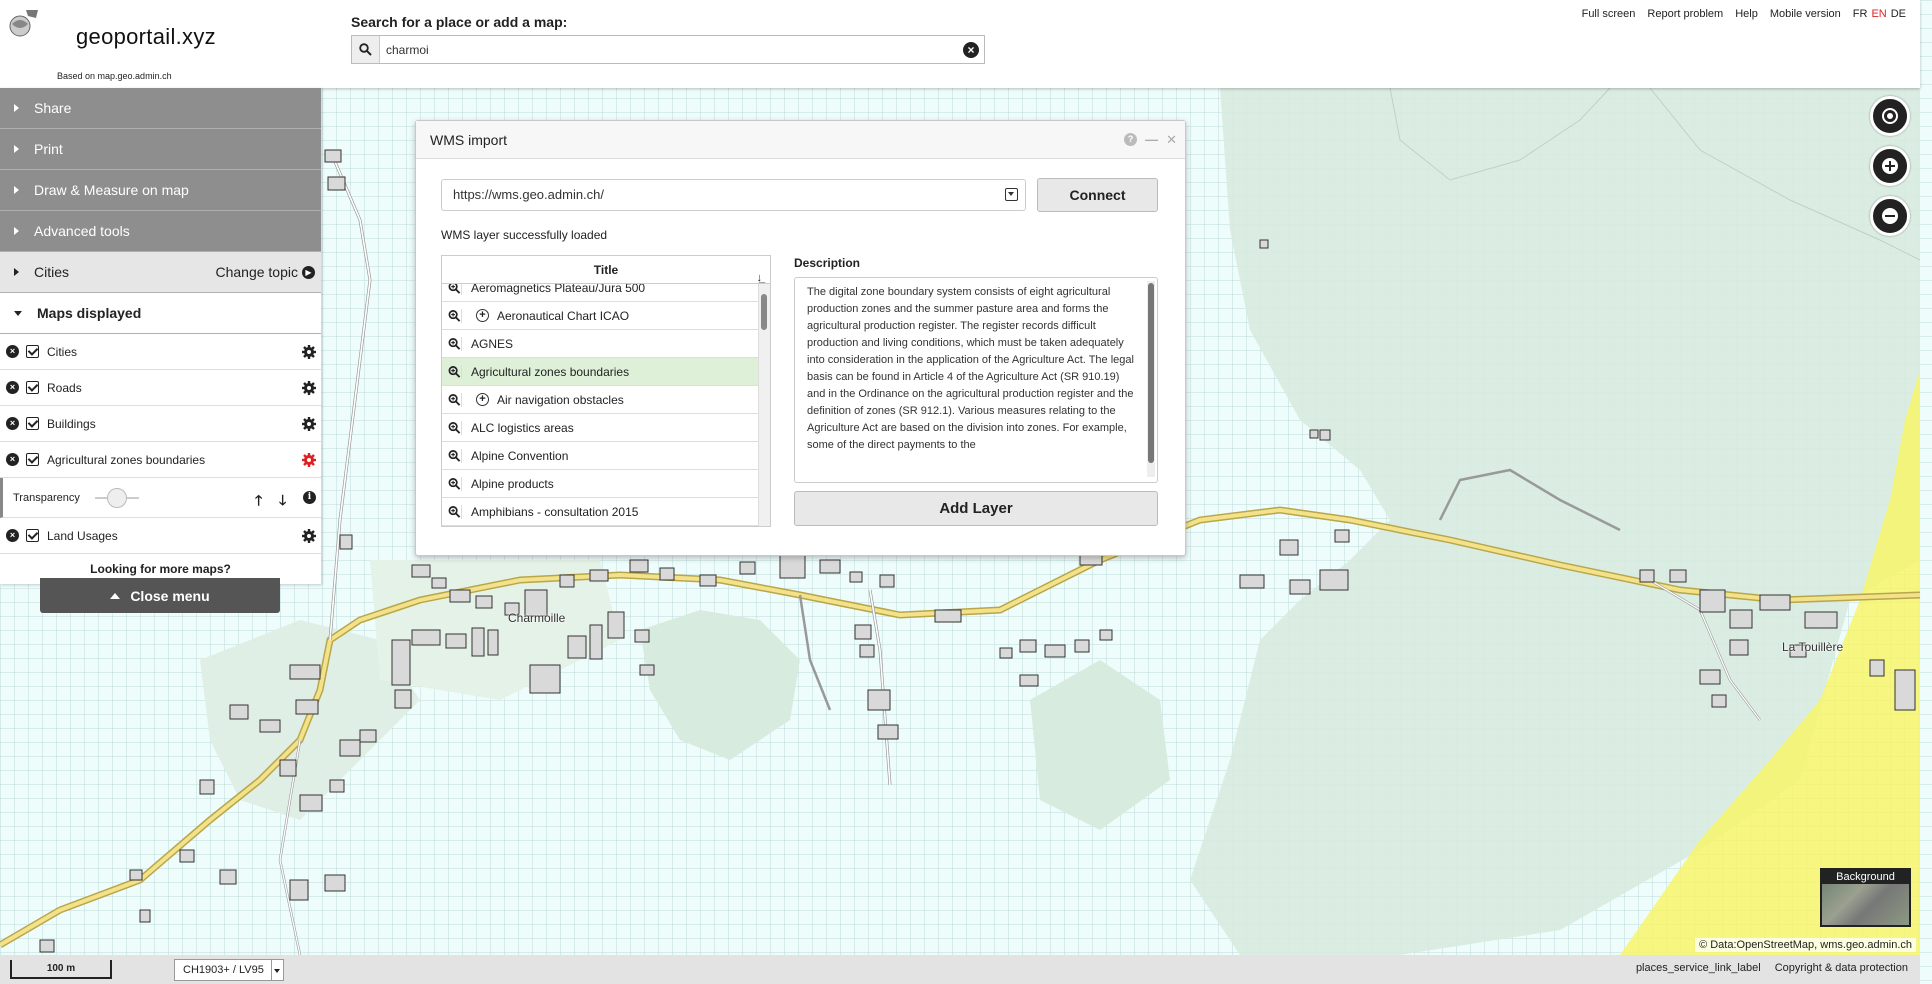  What do you see at coordinates (146, 37) in the screenshot?
I see `app-title: geoportail.xyz` at bounding box center [146, 37].